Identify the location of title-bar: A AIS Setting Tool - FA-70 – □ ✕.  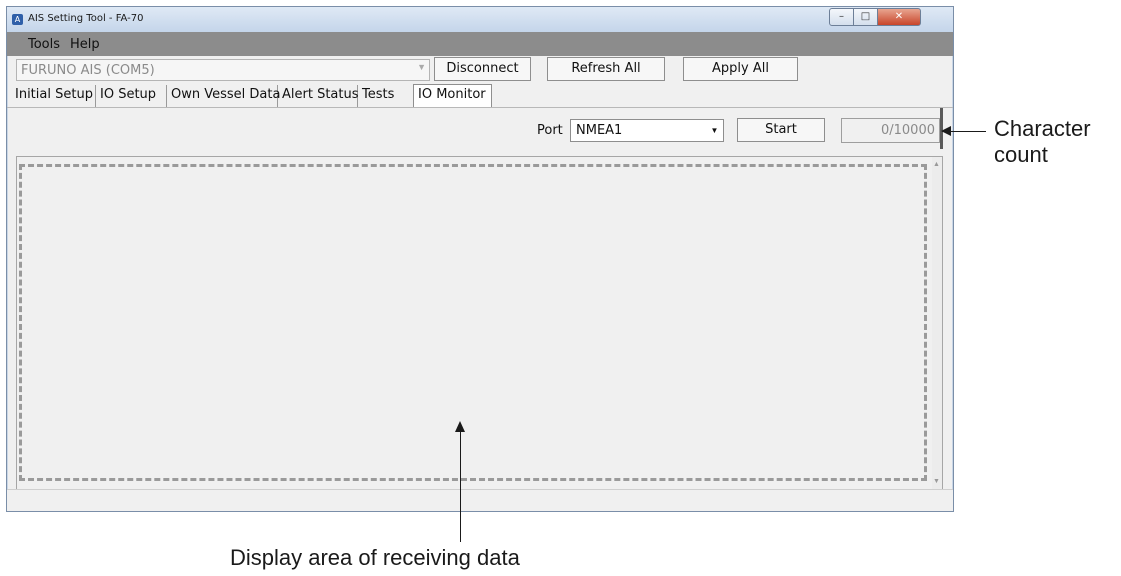
(480, 19).